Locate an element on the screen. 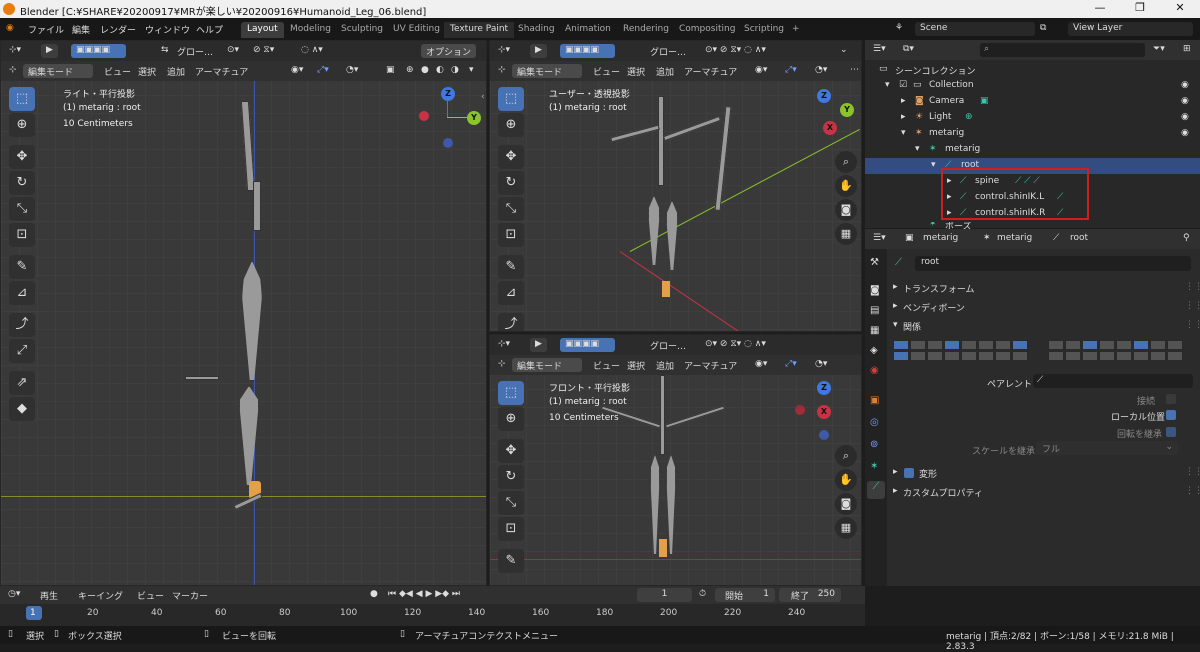 This screenshot has height=652, width=1200. editor-icon: ⊹ is located at coordinates (502, 364).